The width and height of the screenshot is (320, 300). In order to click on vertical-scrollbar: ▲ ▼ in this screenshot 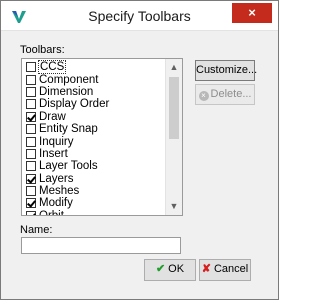, I will do `click(173, 137)`.